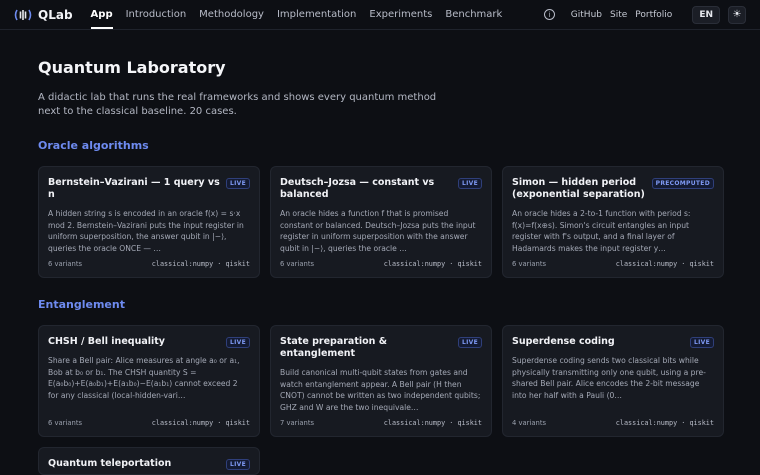 The width and height of the screenshot is (760, 475). What do you see at coordinates (110, 463) in the screenshot?
I see `card-title: Quantum teleportation` at bounding box center [110, 463].